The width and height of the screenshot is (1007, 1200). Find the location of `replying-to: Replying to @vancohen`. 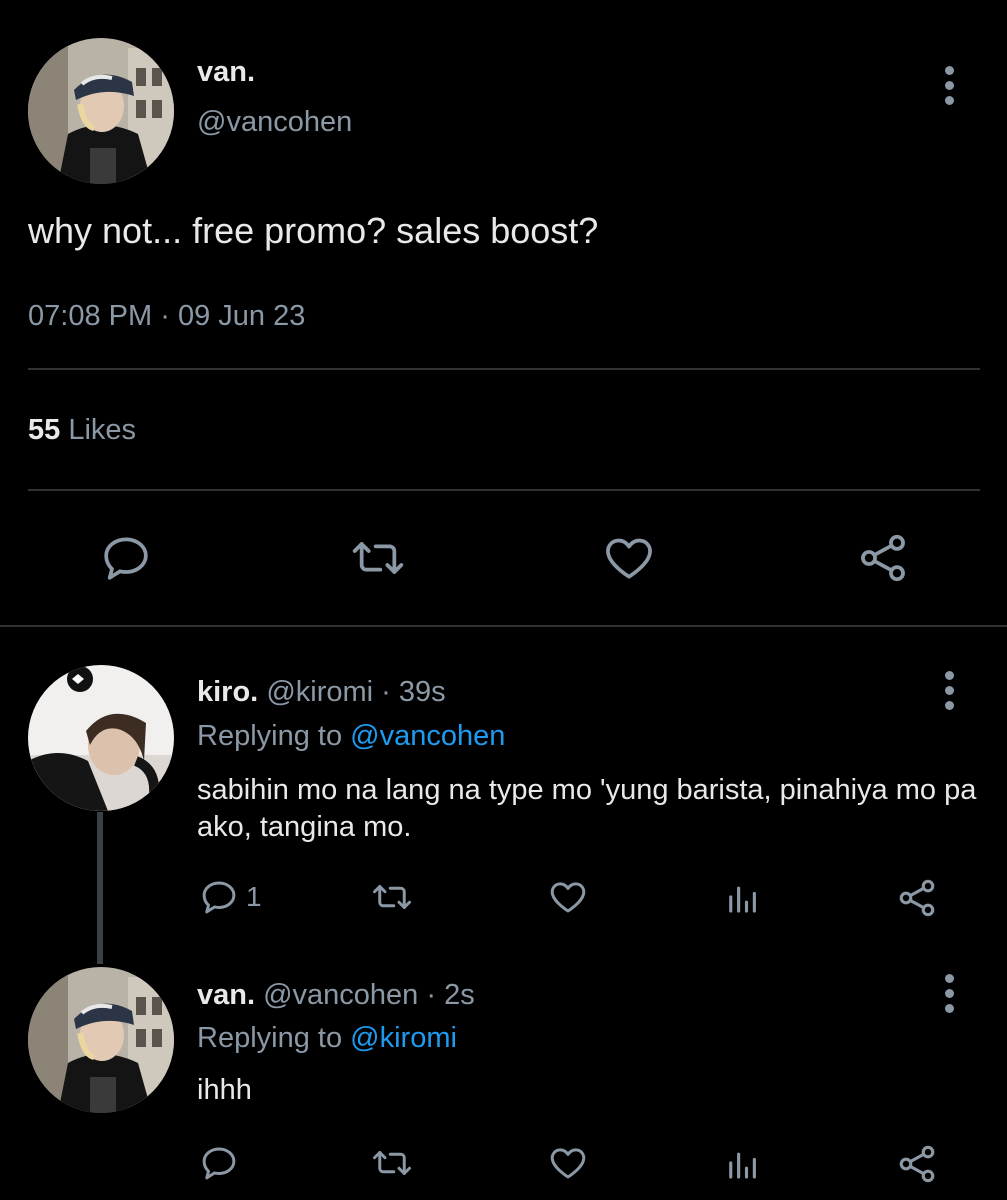

replying-to: Replying to @vancohen is located at coordinates (351, 736).